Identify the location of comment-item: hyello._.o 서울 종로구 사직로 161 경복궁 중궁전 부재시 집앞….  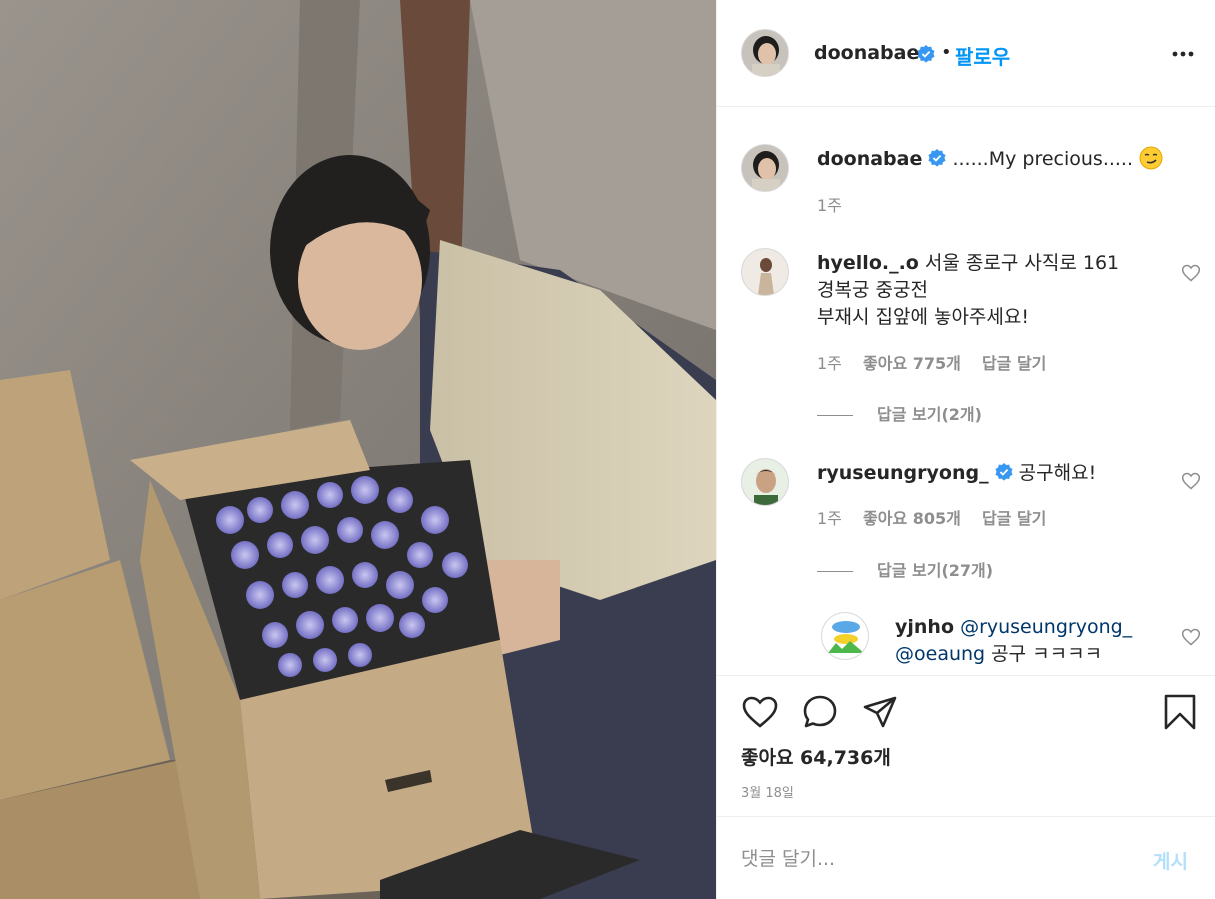
(971, 338).